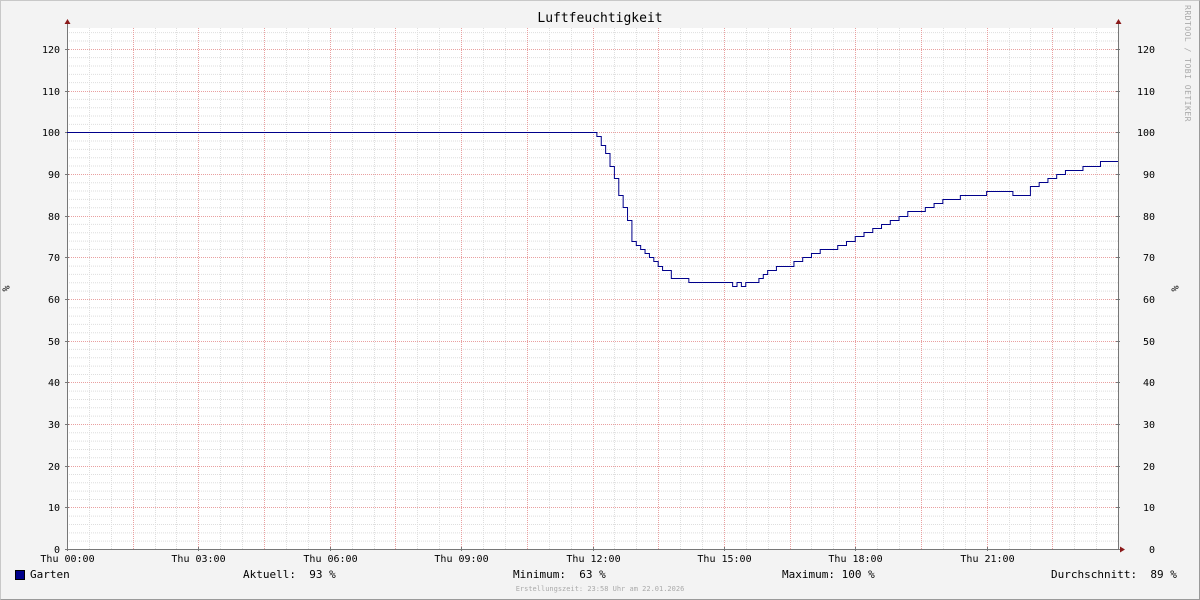 The width and height of the screenshot is (1200, 600). Describe the element at coordinates (54, 300) in the screenshot. I see `y-tick-label-left: 60` at that location.